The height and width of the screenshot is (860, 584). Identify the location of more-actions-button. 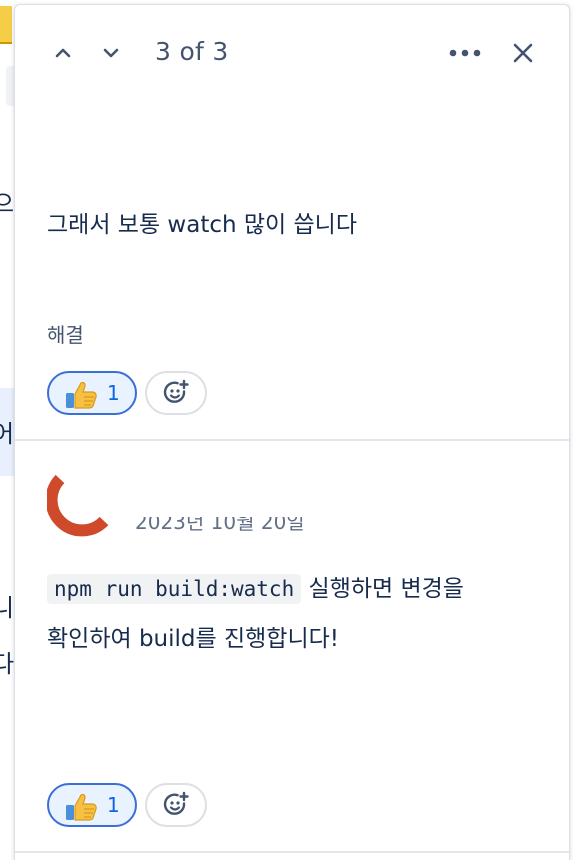
(465, 53).